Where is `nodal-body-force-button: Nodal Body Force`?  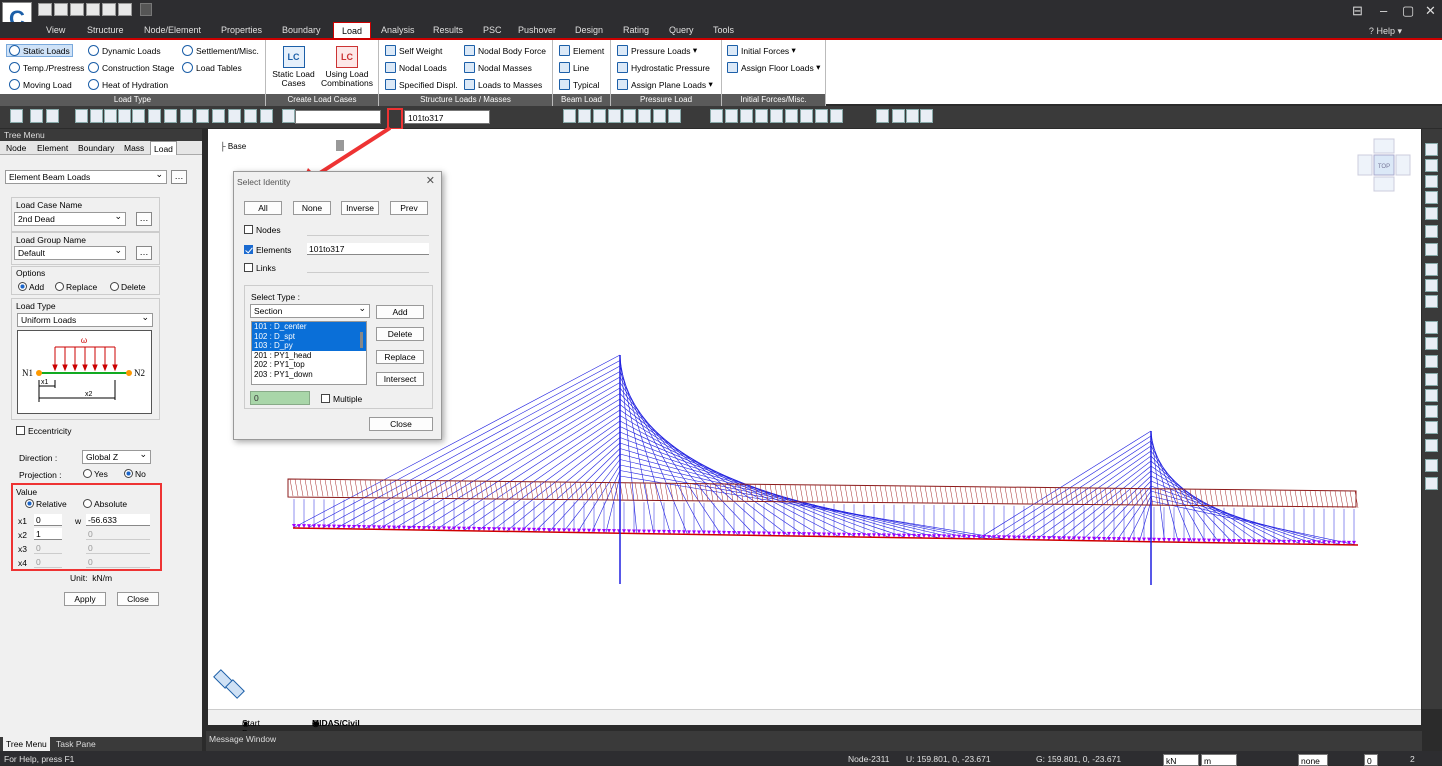
nodal-body-force-button: Nodal Body Force is located at coordinates (505, 50).